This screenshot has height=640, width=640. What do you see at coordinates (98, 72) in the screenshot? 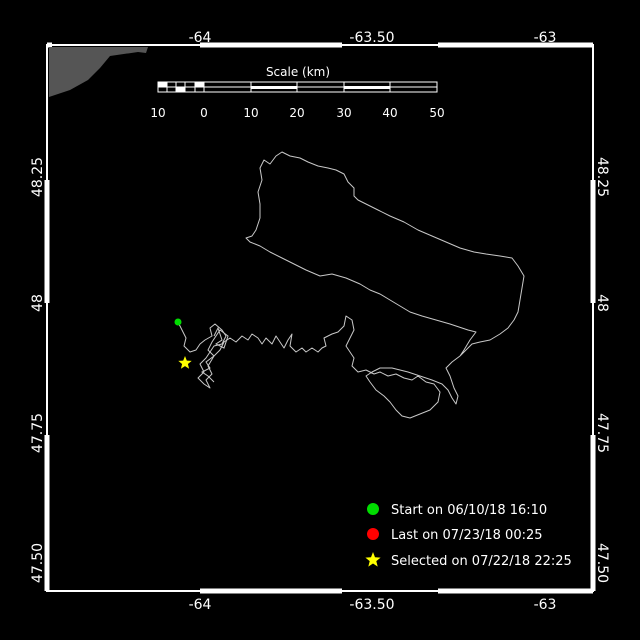
I see `land-mass` at bounding box center [98, 72].